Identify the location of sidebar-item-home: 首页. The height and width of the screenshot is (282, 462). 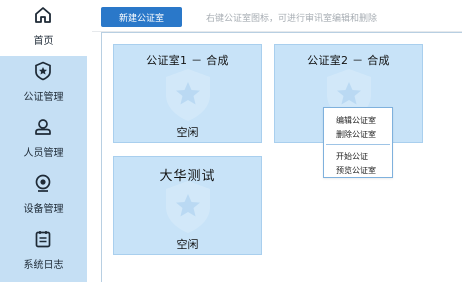
(43, 28).